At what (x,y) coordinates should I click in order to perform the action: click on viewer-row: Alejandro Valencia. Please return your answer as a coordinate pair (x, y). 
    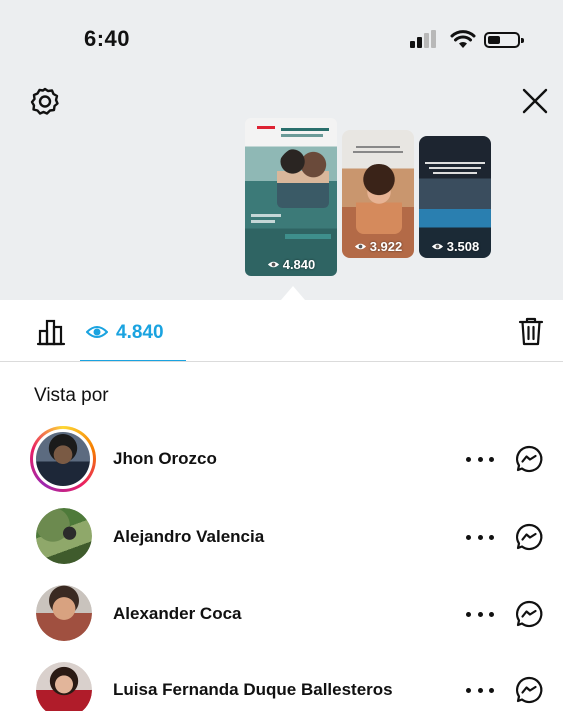
    Looking at the image, I should click on (281, 540).